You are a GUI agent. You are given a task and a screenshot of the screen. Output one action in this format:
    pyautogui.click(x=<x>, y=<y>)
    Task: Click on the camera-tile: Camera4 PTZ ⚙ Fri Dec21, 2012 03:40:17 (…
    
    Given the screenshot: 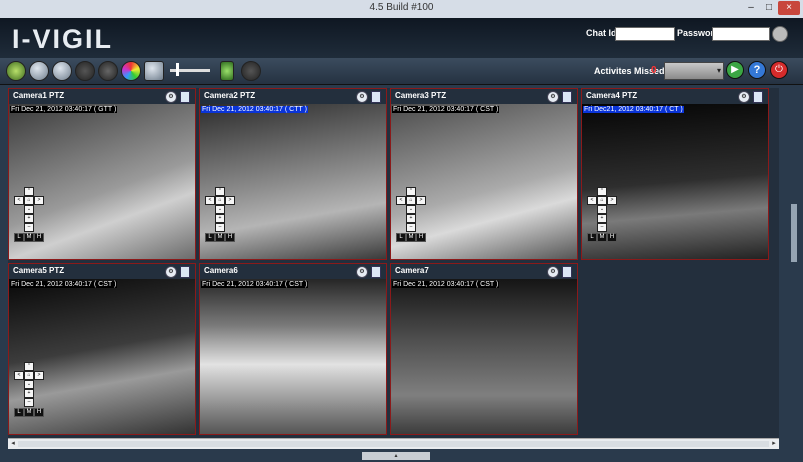 What is the action you would take?
    pyautogui.click(x=675, y=174)
    